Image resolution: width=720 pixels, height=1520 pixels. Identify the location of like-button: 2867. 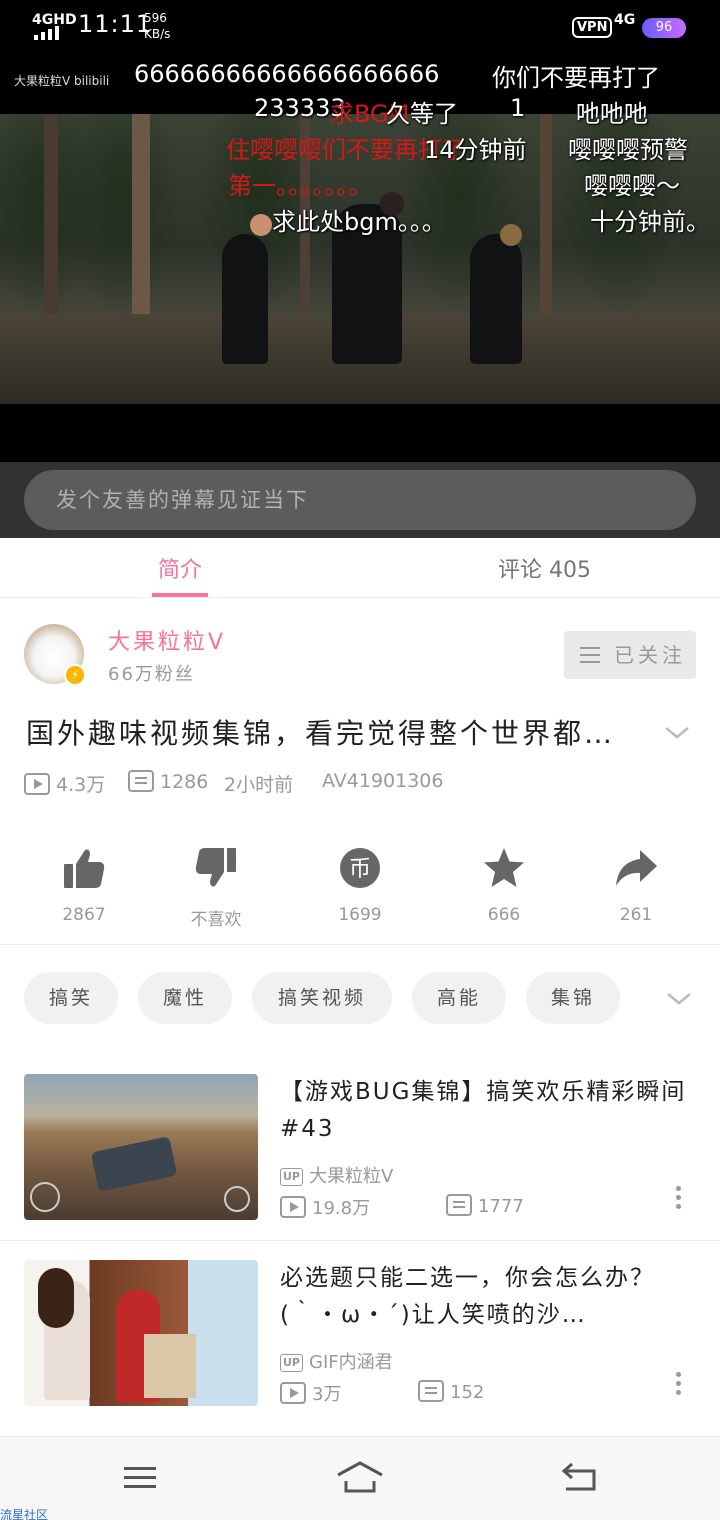
(84, 882).